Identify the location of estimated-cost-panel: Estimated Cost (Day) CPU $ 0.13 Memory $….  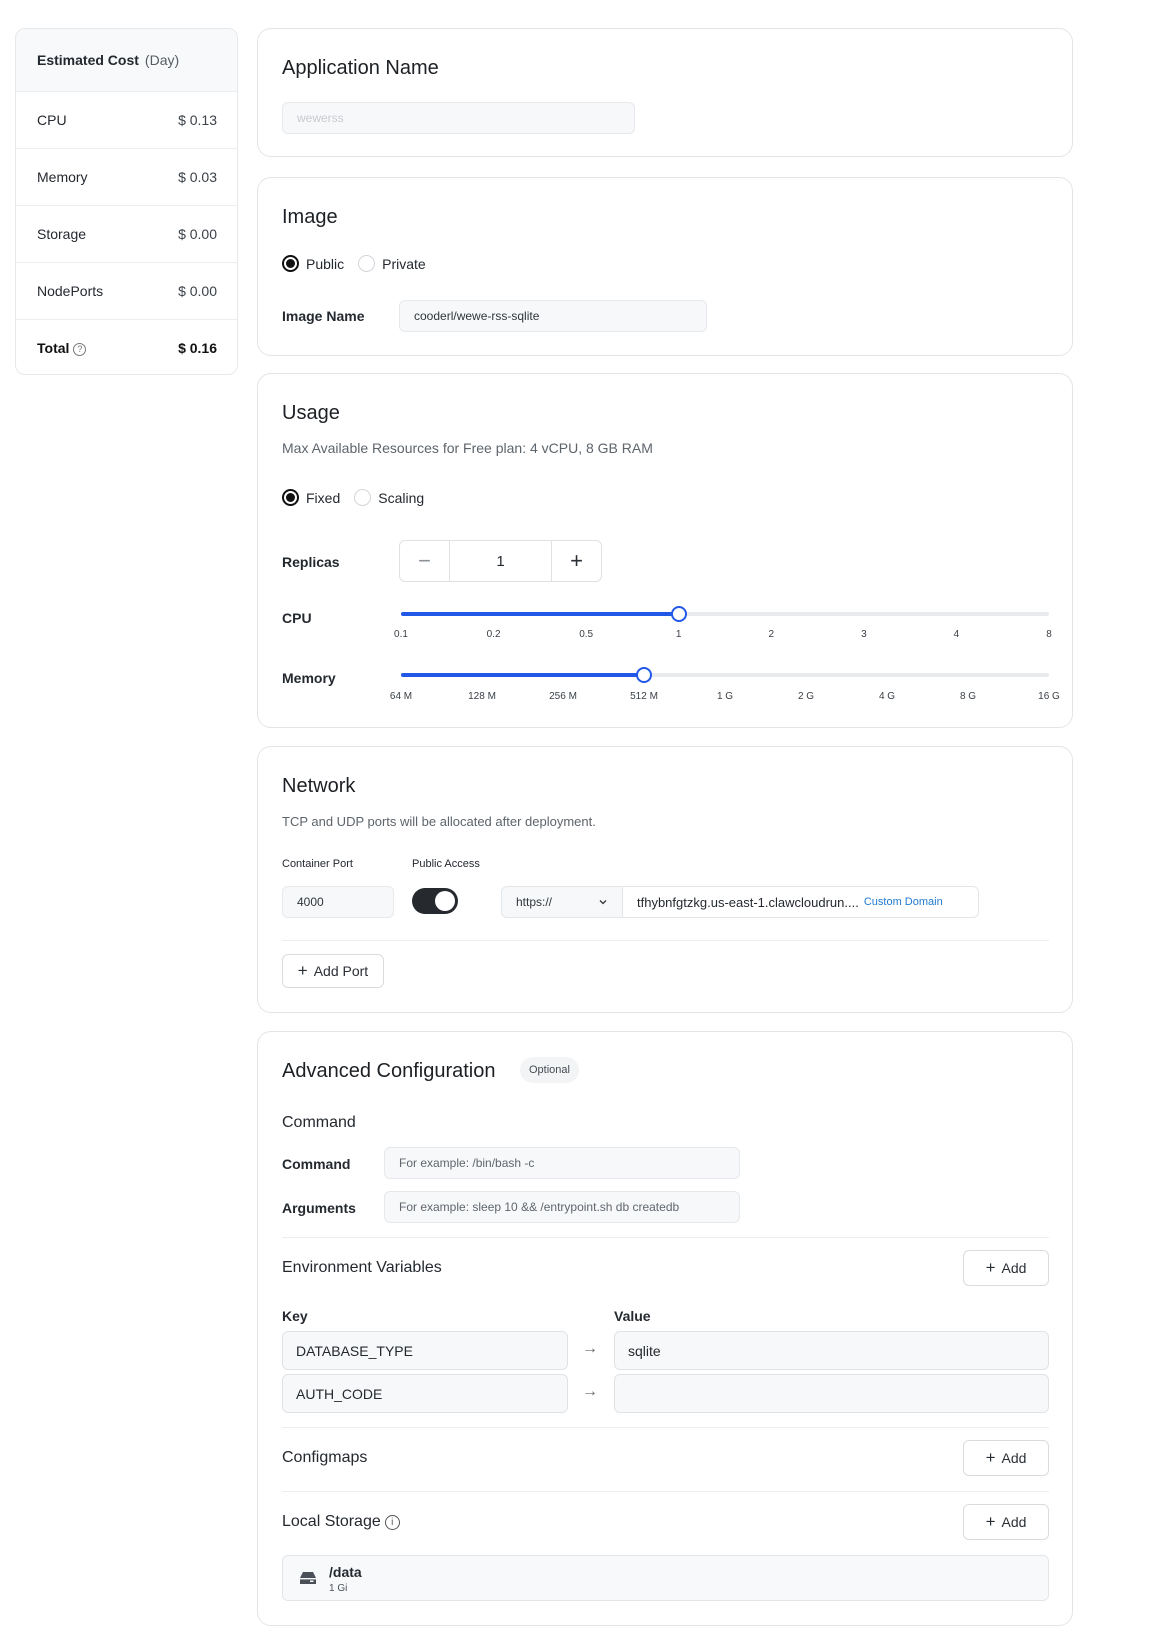
(126, 201).